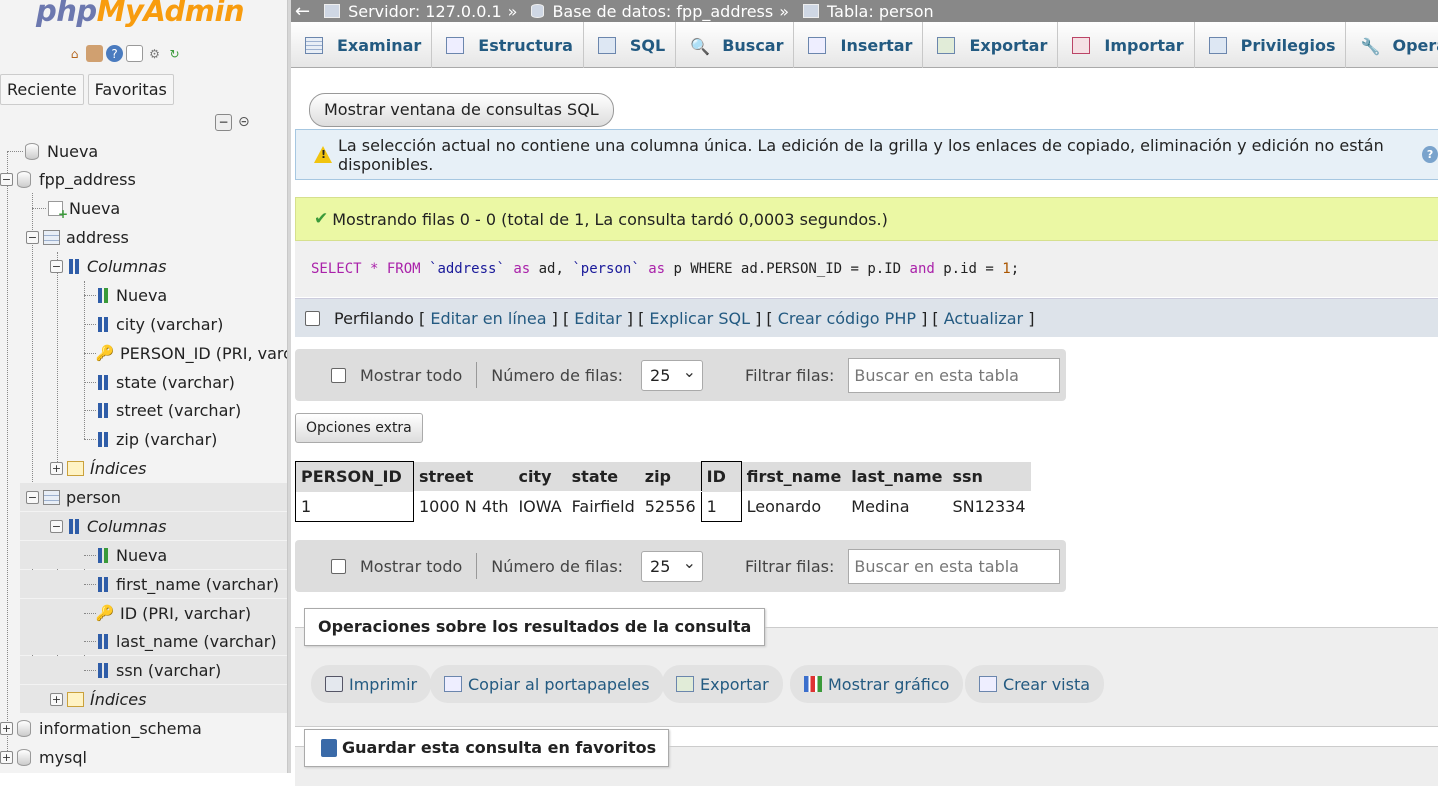  I want to click on tree-item-column-id: 🔑 ID (PRI, varchar), so click(153, 613).